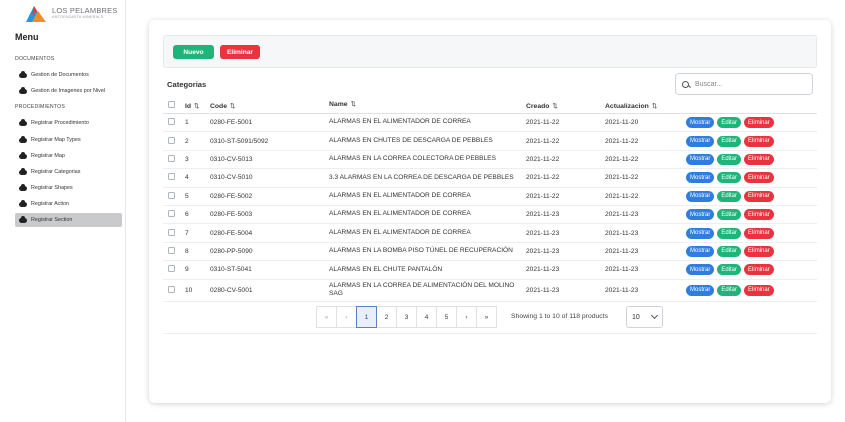  I want to click on page-button-1: 1, so click(366, 317).